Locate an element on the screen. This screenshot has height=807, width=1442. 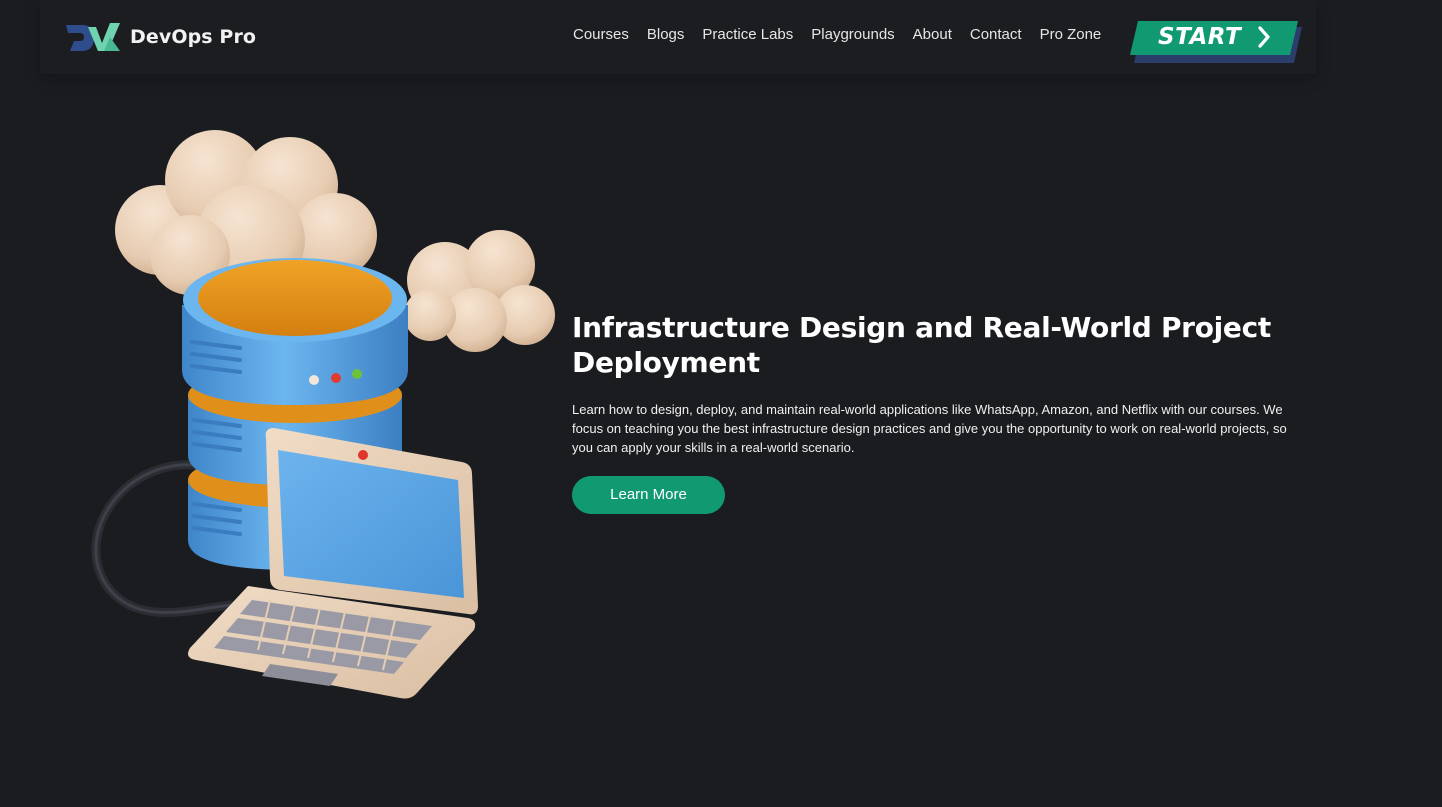
start-button: START is located at coordinates (1216, 42).